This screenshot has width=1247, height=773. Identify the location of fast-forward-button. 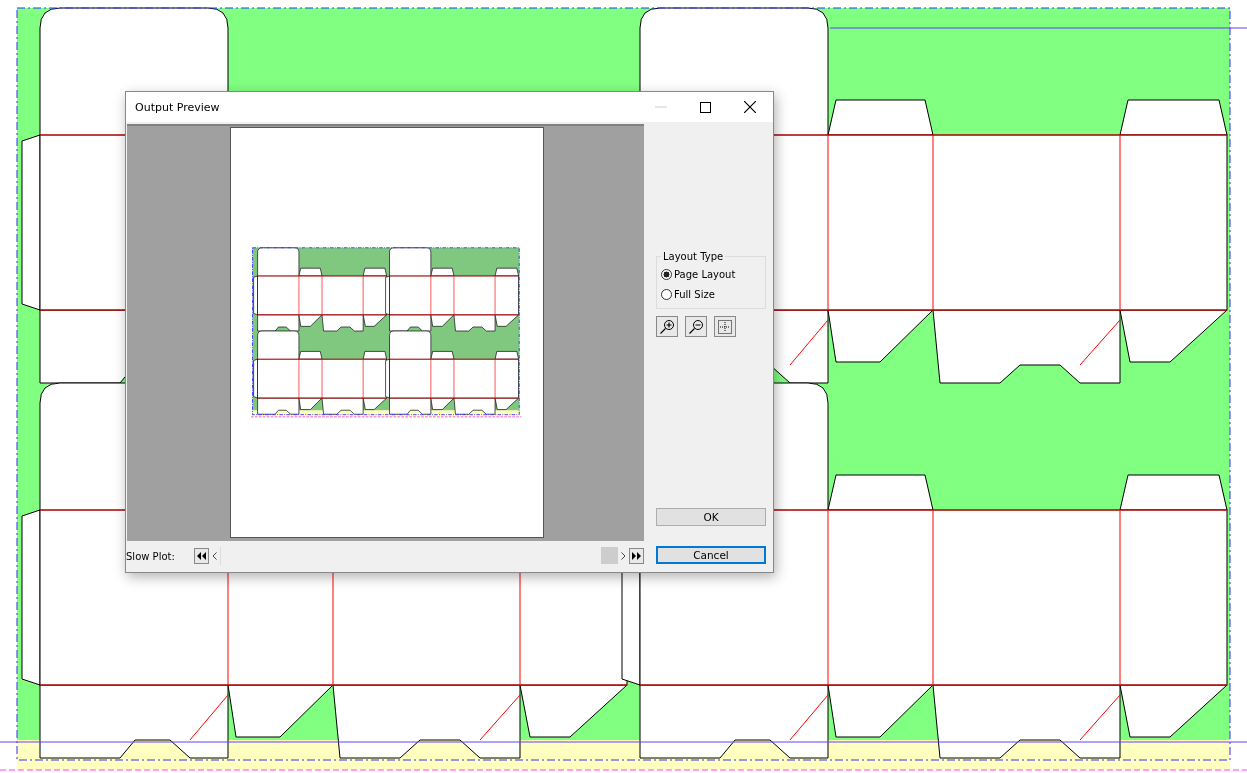
(636, 556).